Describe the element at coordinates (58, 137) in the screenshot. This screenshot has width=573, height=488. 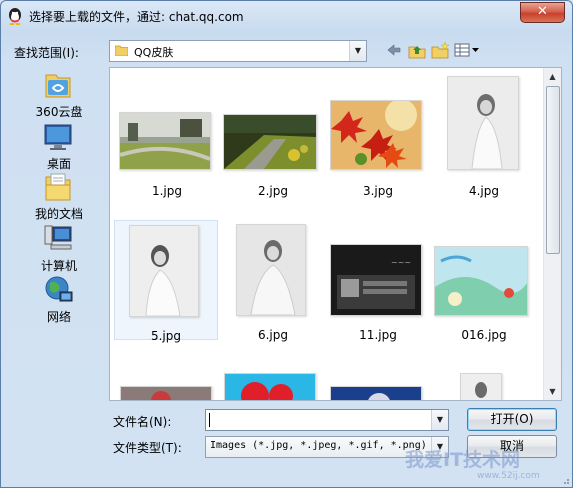
I see `desktop-icon` at that location.